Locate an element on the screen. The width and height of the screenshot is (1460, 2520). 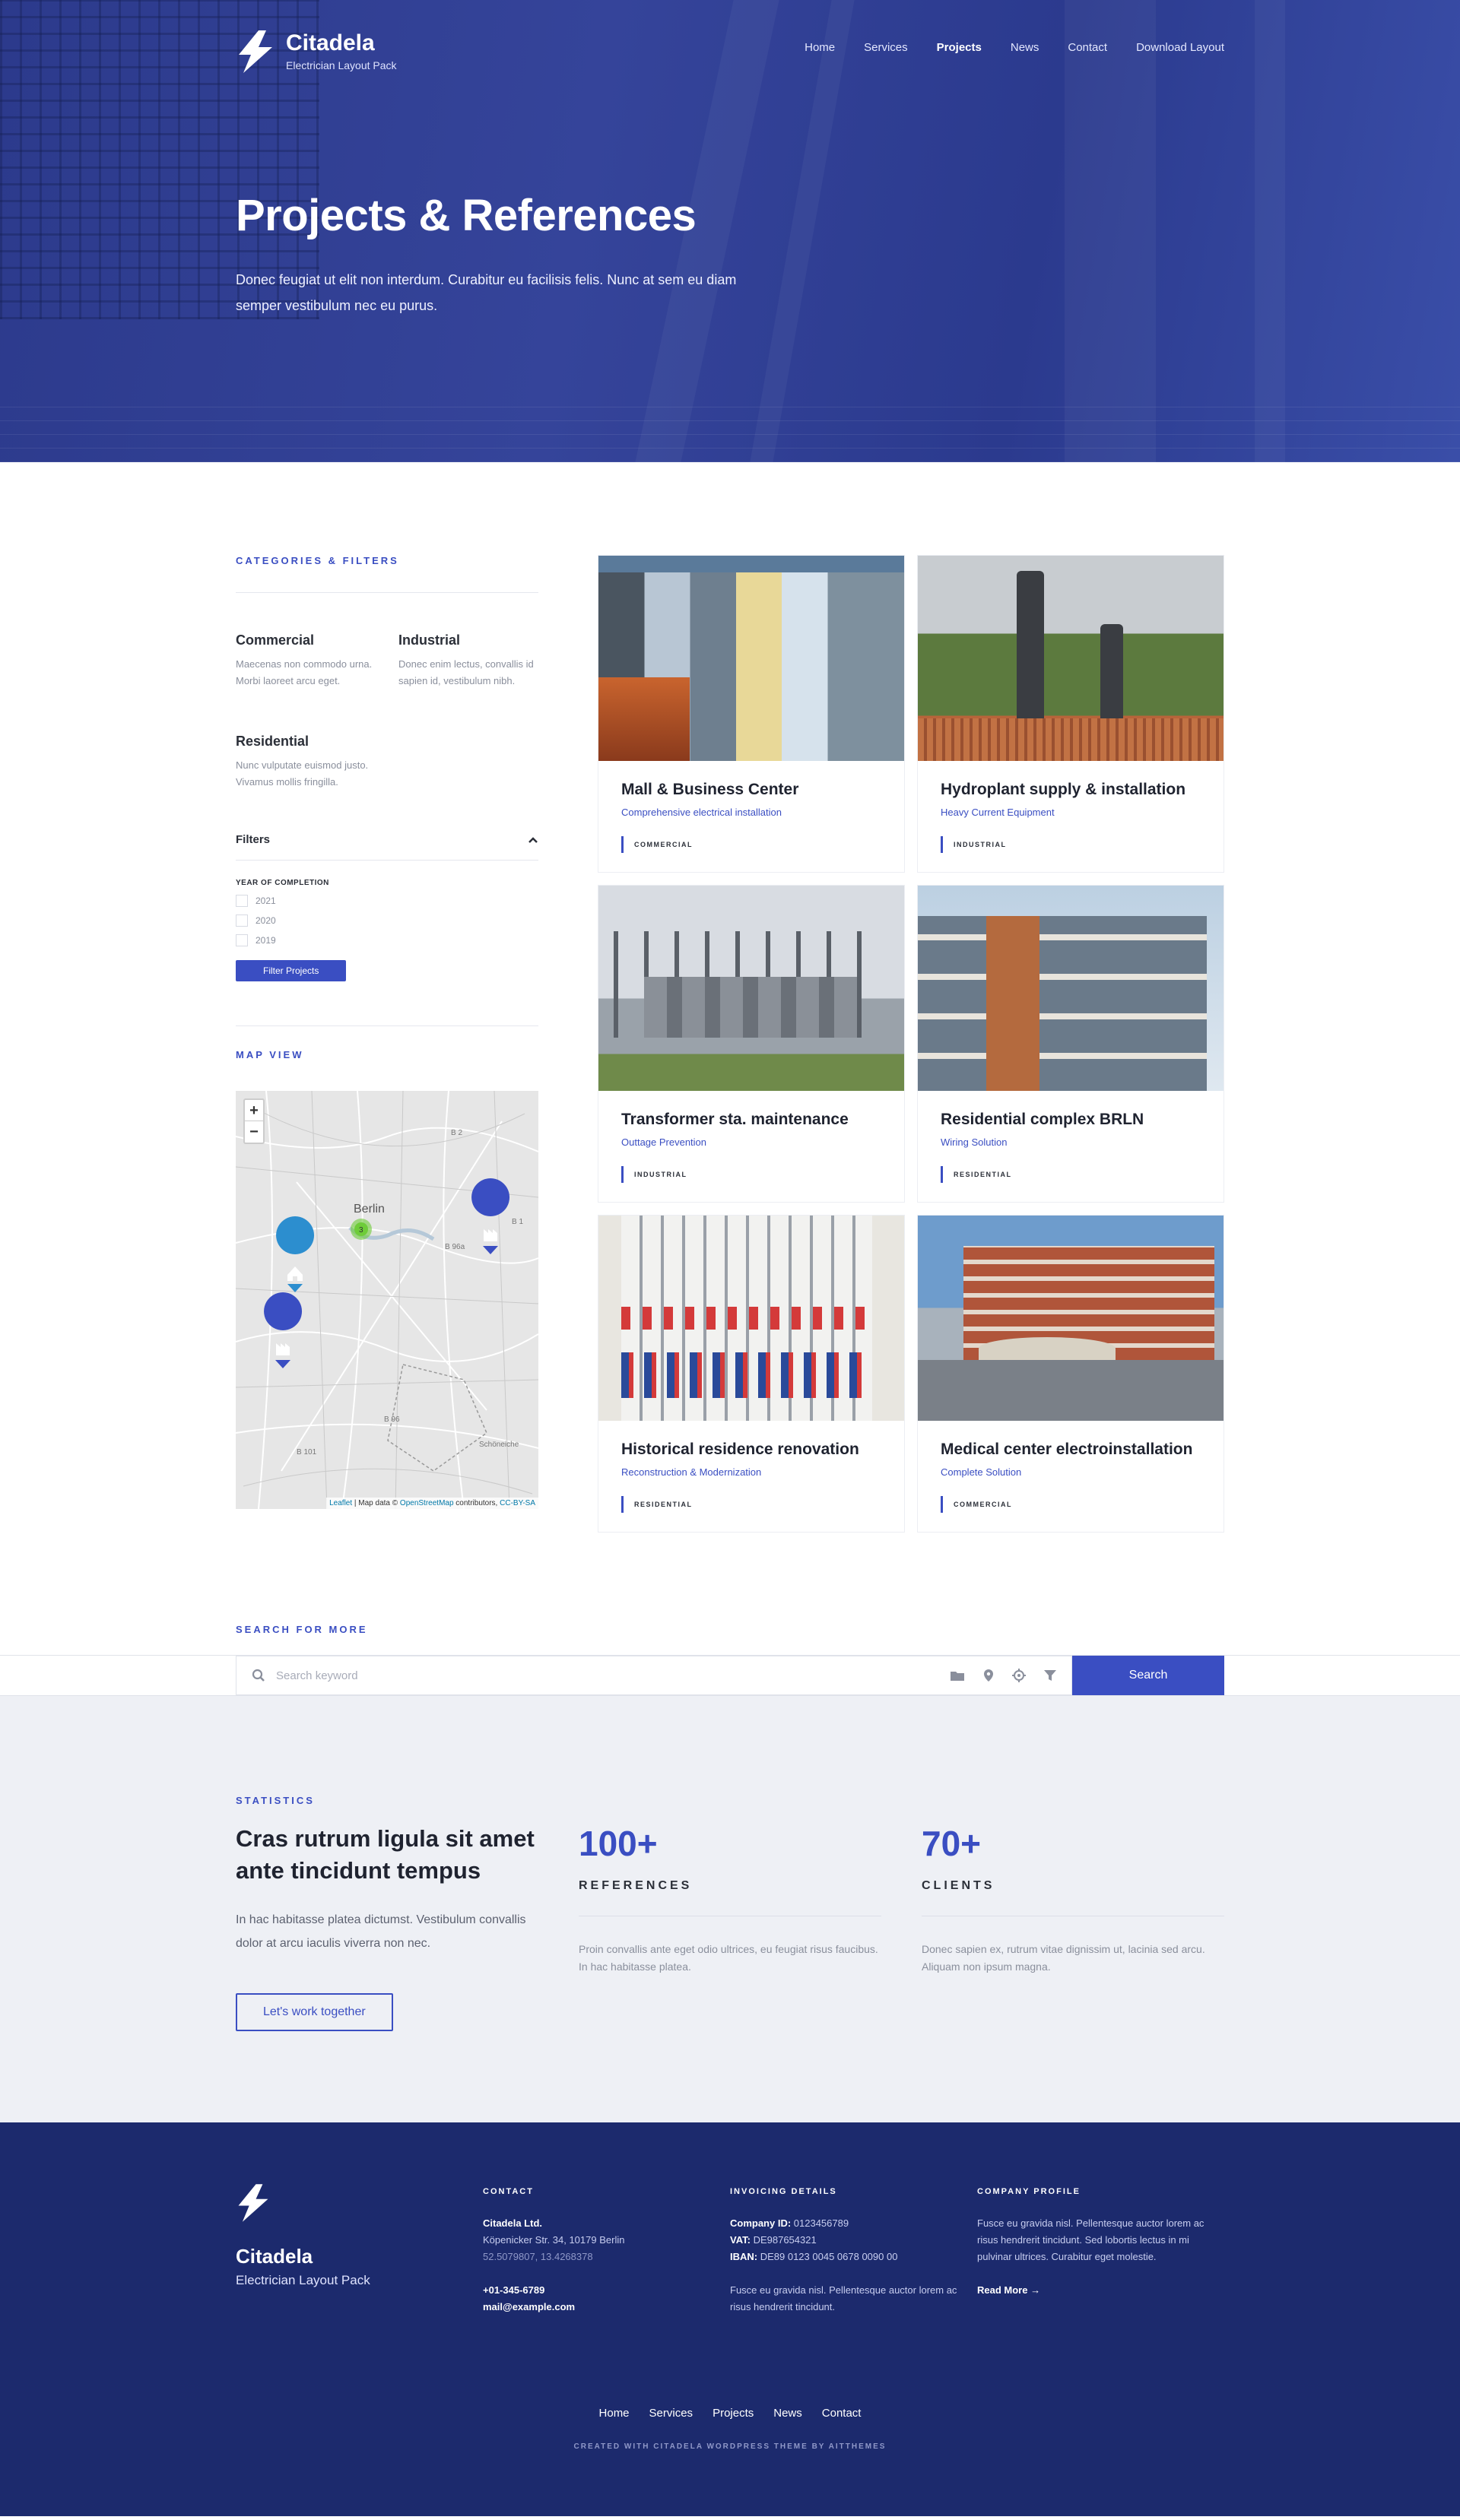
footer-nav-services: Services is located at coordinates (671, 2413).